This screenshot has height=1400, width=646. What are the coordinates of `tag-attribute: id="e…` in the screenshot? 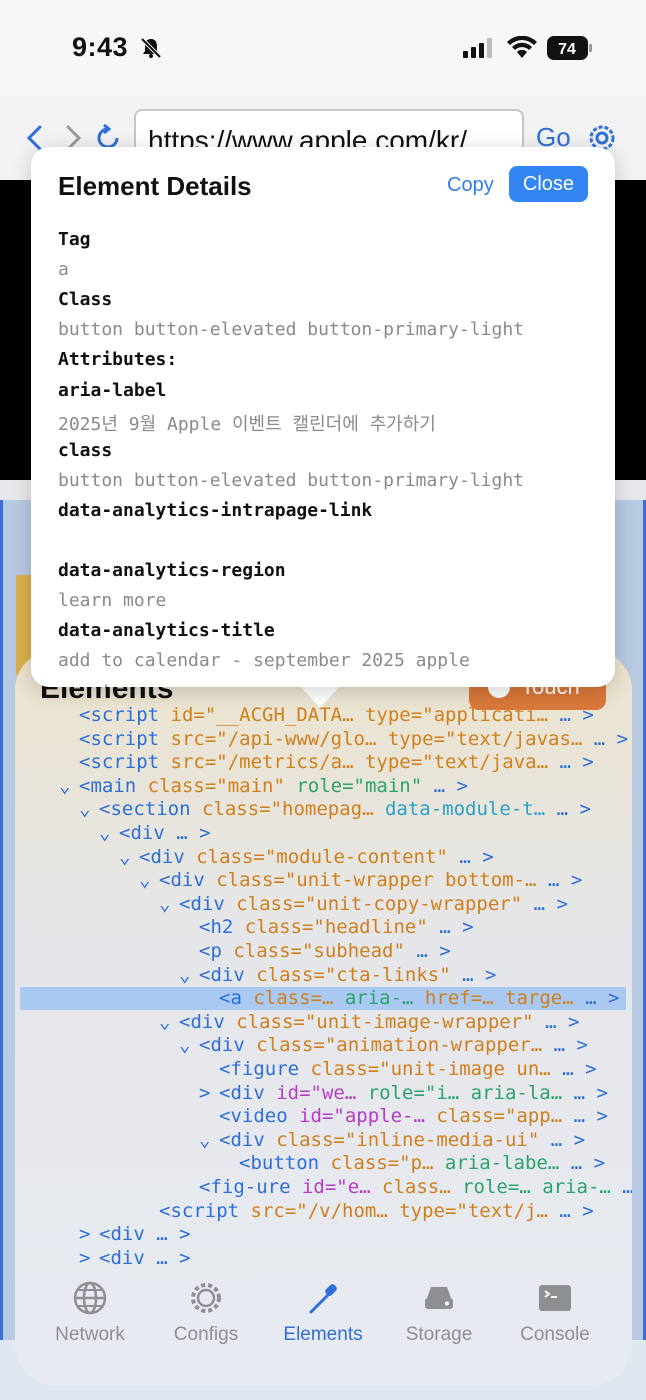 It's located at (330, 1187).